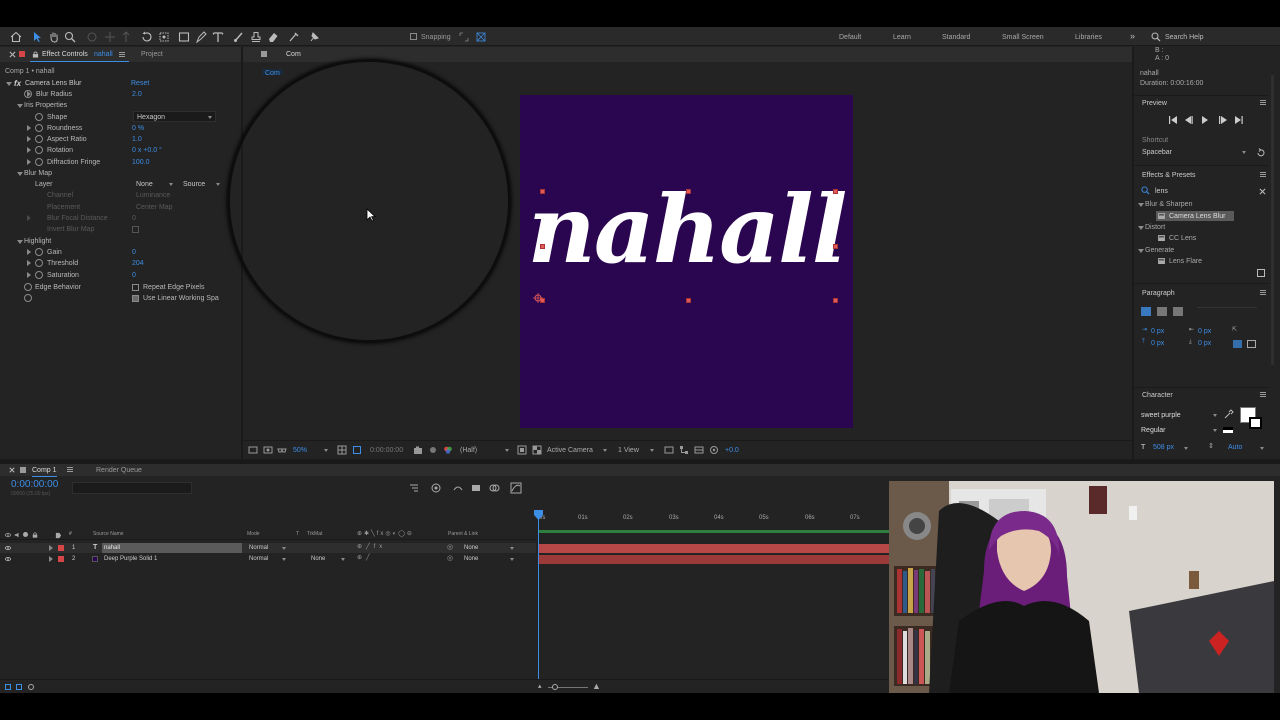 The image size is (1280, 720). Describe the element at coordinates (1204, 331) in the screenshot. I see `indent-right-value: 0 px` at that location.